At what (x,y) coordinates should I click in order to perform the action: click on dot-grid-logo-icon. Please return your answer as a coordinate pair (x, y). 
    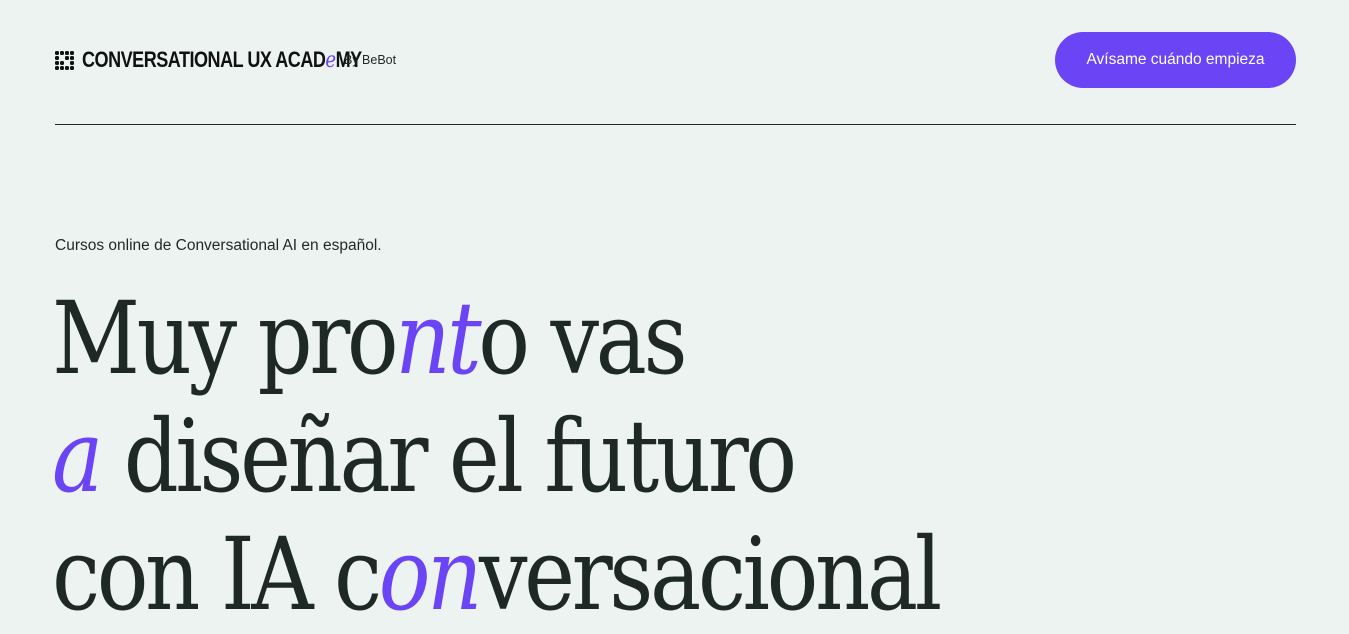
    Looking at the image, I should click on (64, 60).